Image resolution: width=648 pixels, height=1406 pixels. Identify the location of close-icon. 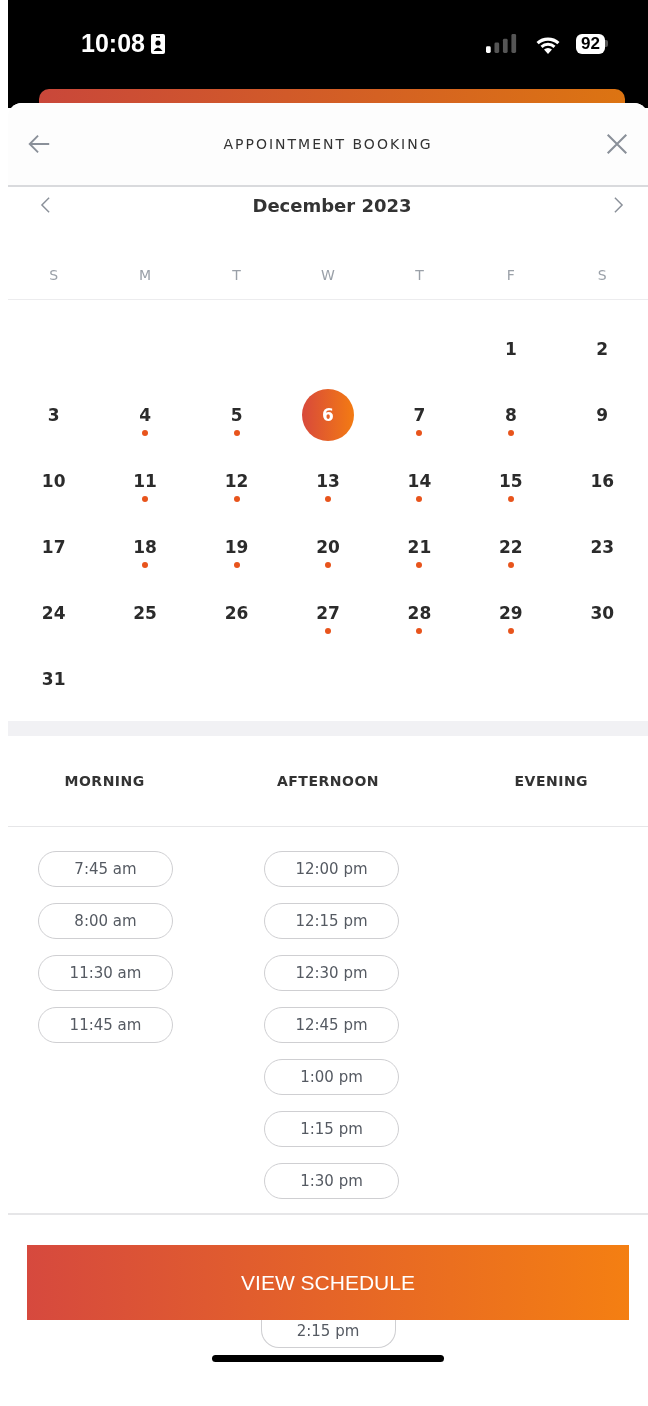
(617, 144).